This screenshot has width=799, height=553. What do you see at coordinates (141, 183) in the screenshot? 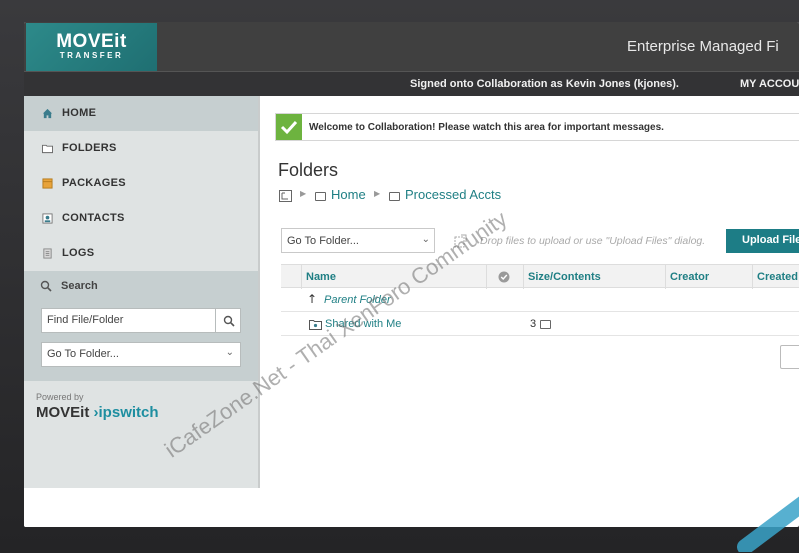
I see `sidebar-item-packages: PACKAGES` at bounding box center [141, 183].